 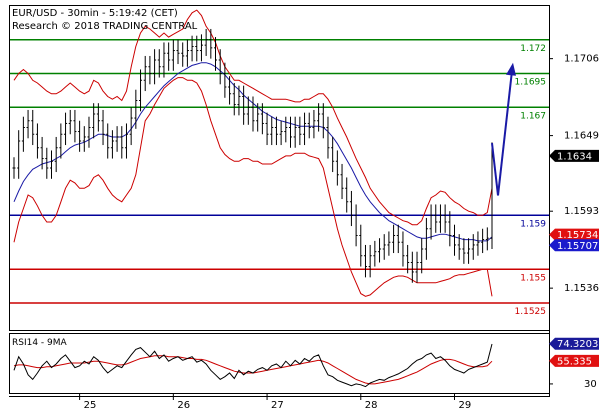 I want to click on x-tick-label-2: 27, so click(x=277, y=405).